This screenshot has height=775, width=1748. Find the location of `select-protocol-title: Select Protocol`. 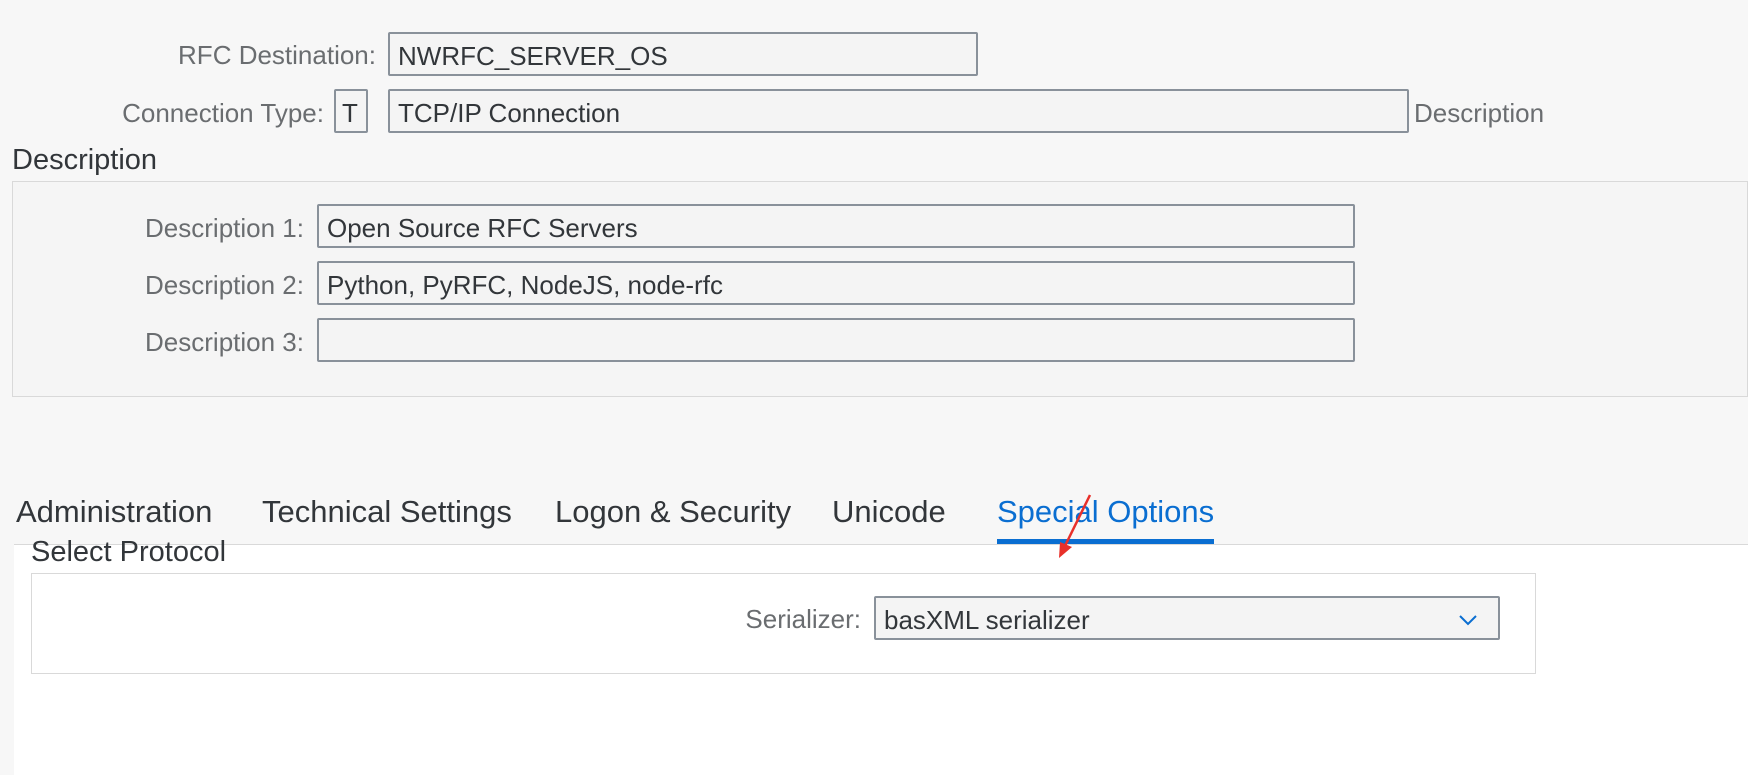

select-protocol-title: Select Protocol is located at coordinates (129, 552).